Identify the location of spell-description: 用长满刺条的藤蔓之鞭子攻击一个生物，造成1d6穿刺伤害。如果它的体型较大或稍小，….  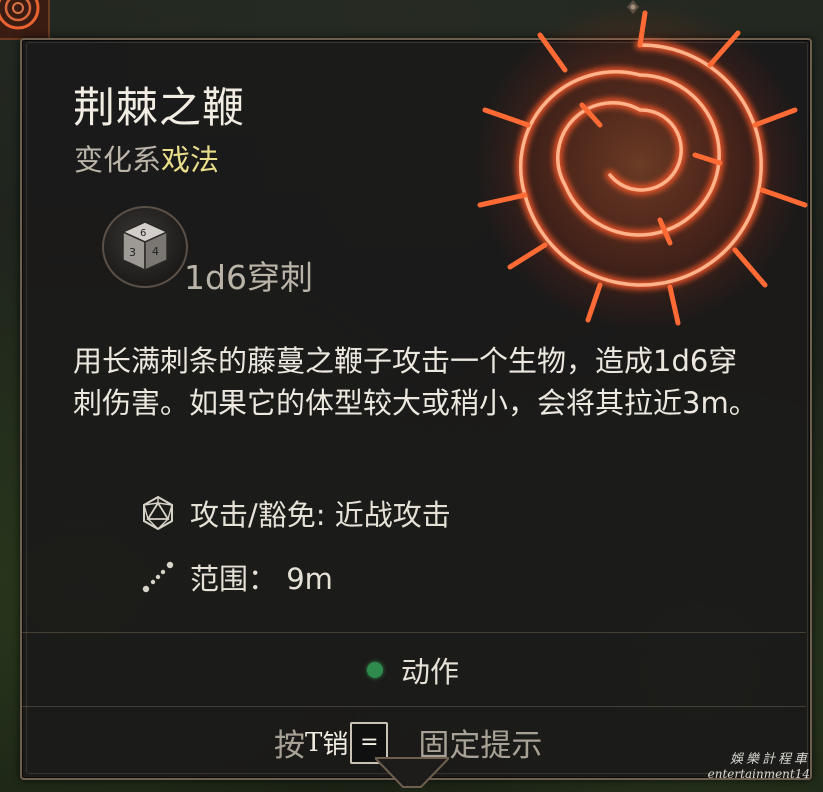
(415, 382).